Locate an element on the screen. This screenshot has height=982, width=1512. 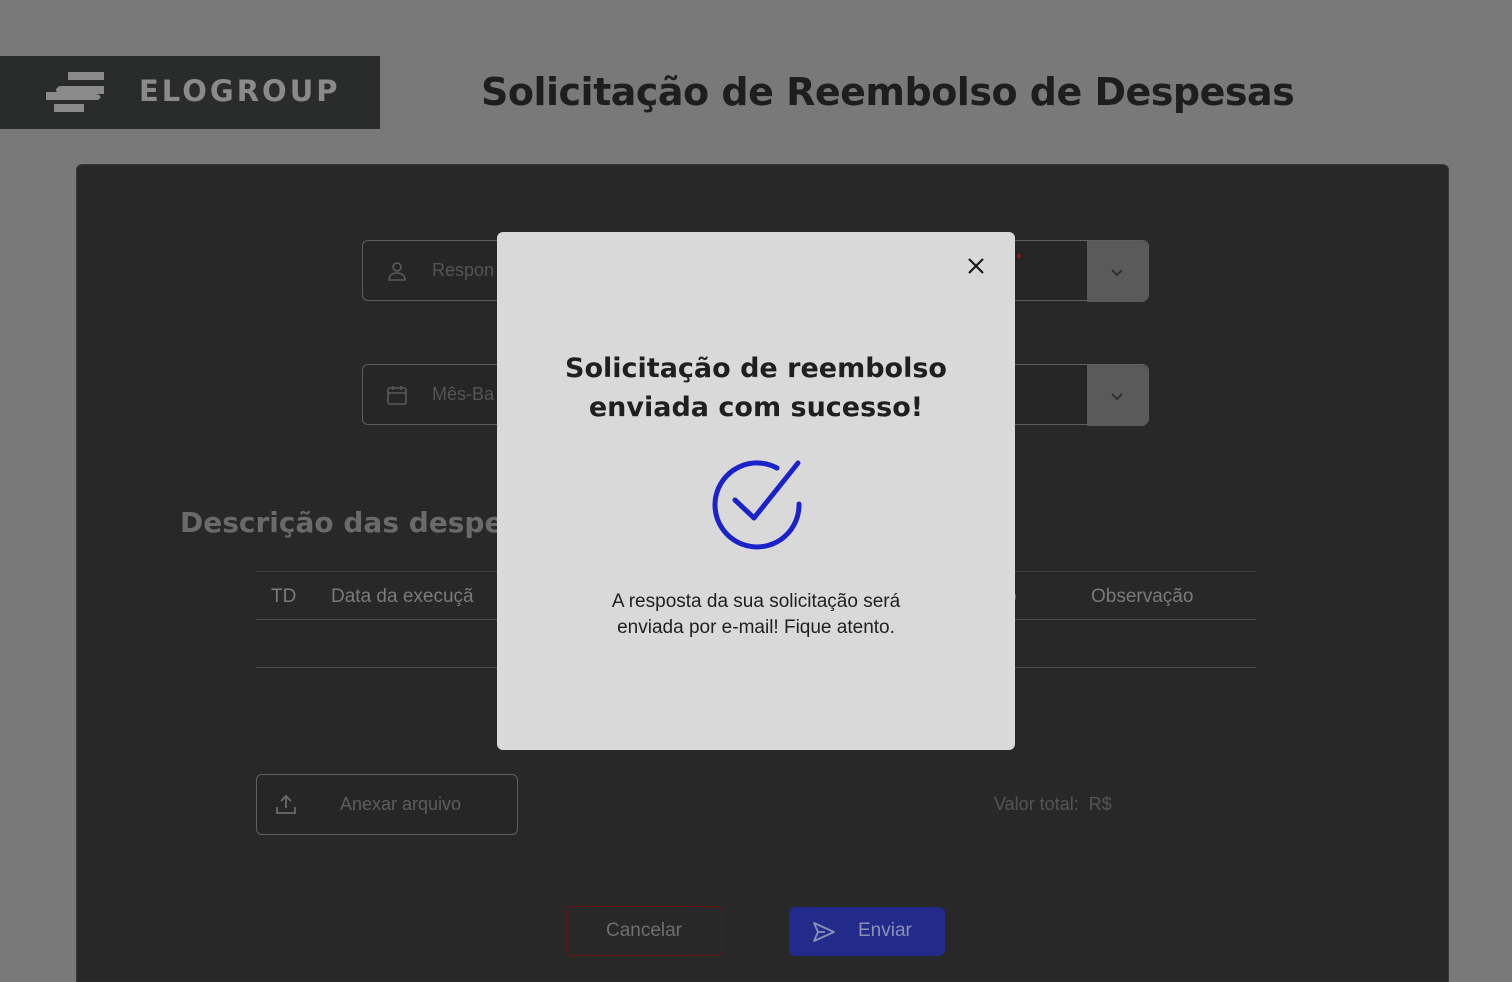
mes-base-placeholder: Mês-Ba is located at coordinates (463, 394).